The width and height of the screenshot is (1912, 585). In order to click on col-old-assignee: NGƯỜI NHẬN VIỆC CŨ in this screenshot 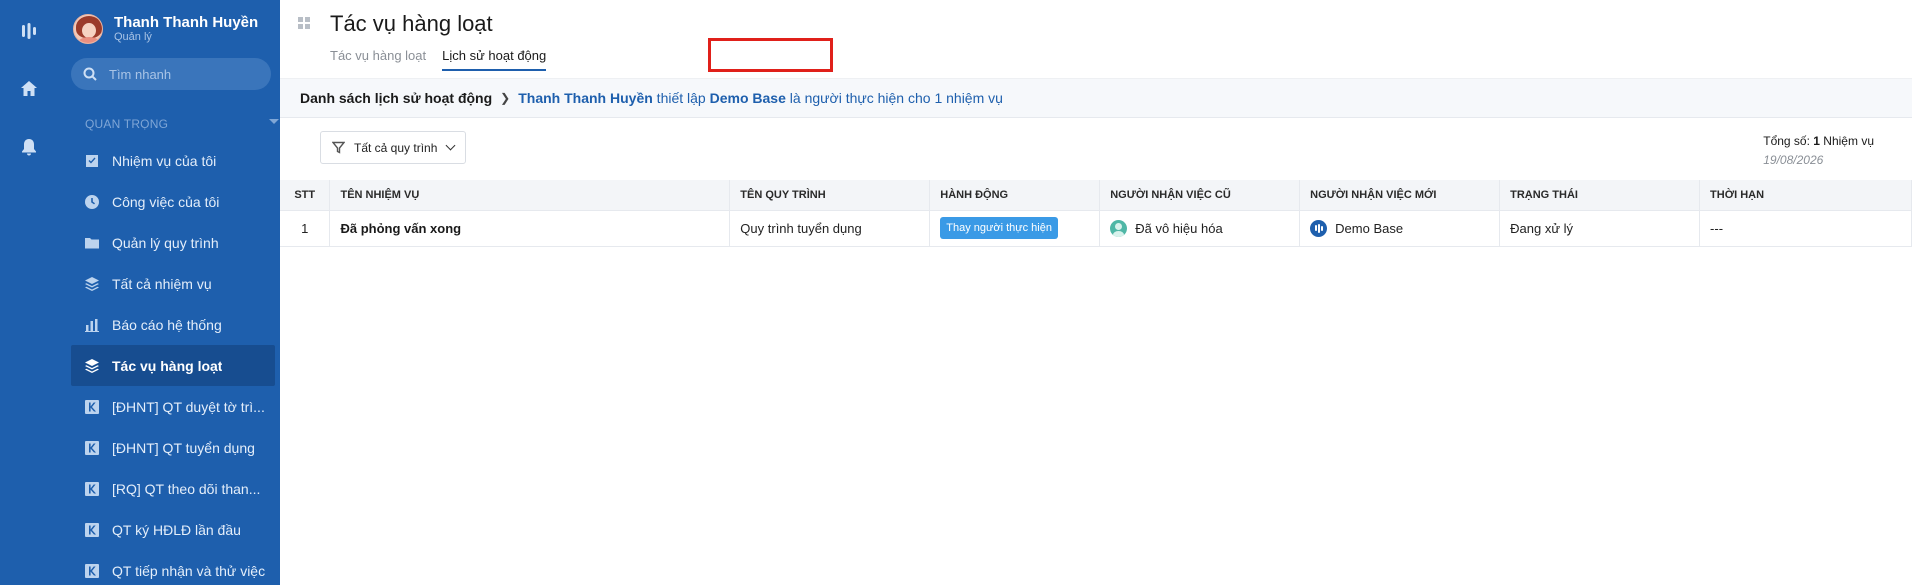, I will do `click(1200, 195)`.